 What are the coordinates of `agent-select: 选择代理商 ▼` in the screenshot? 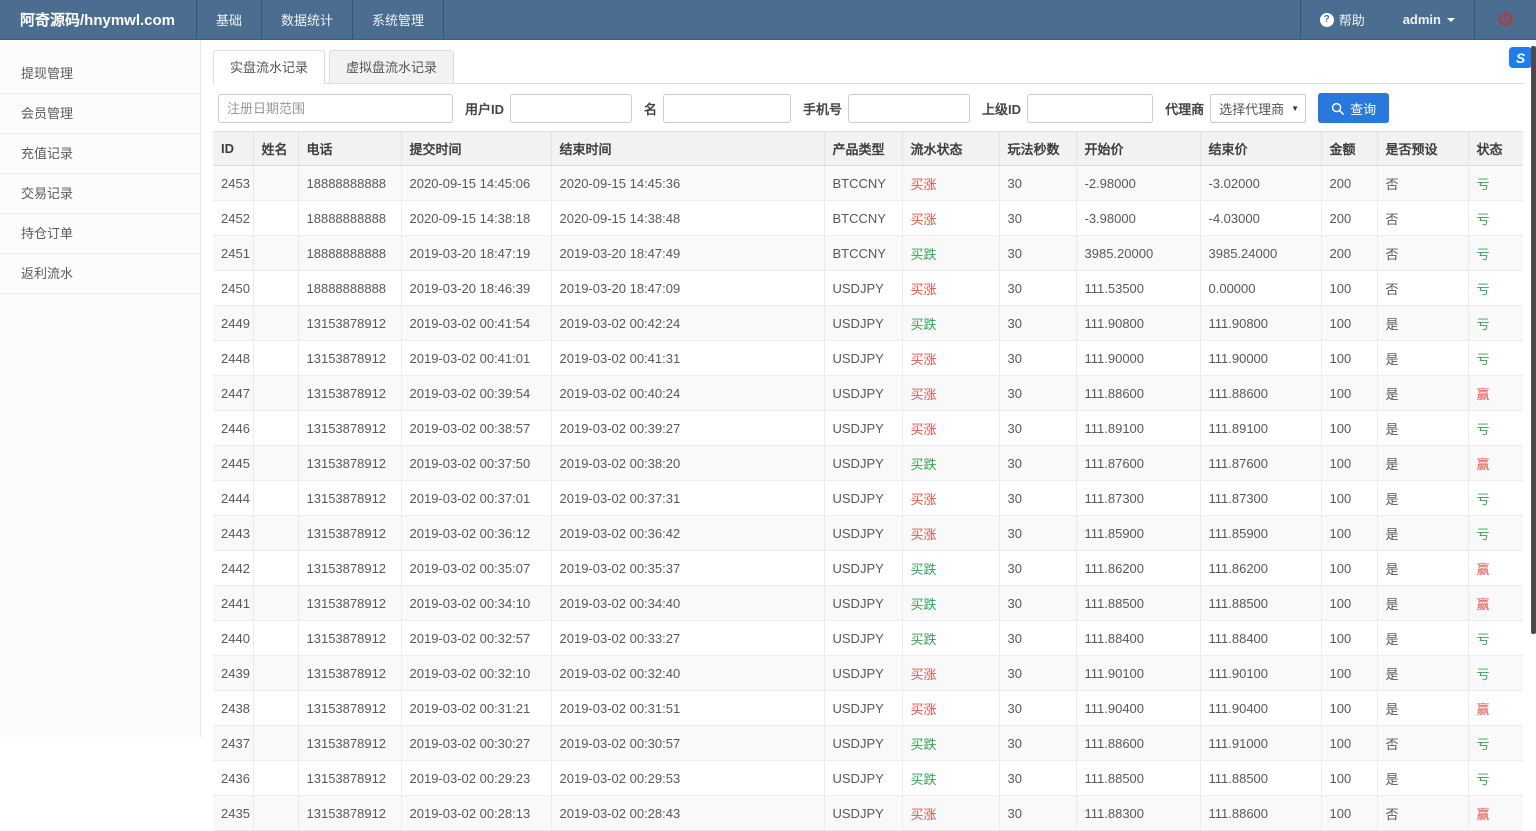 It's located at (1258, 108).